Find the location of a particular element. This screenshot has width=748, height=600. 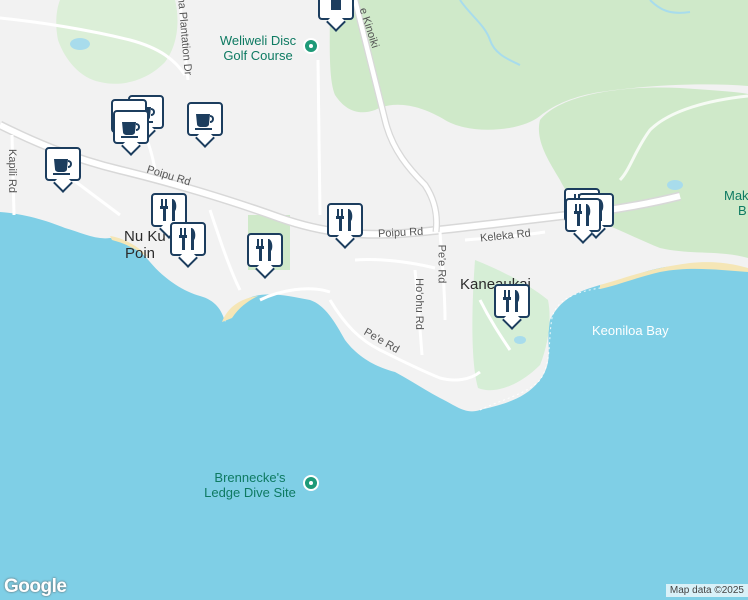

poi-label-dive-line1: Brennecke's is located at coordinates (250, 477).